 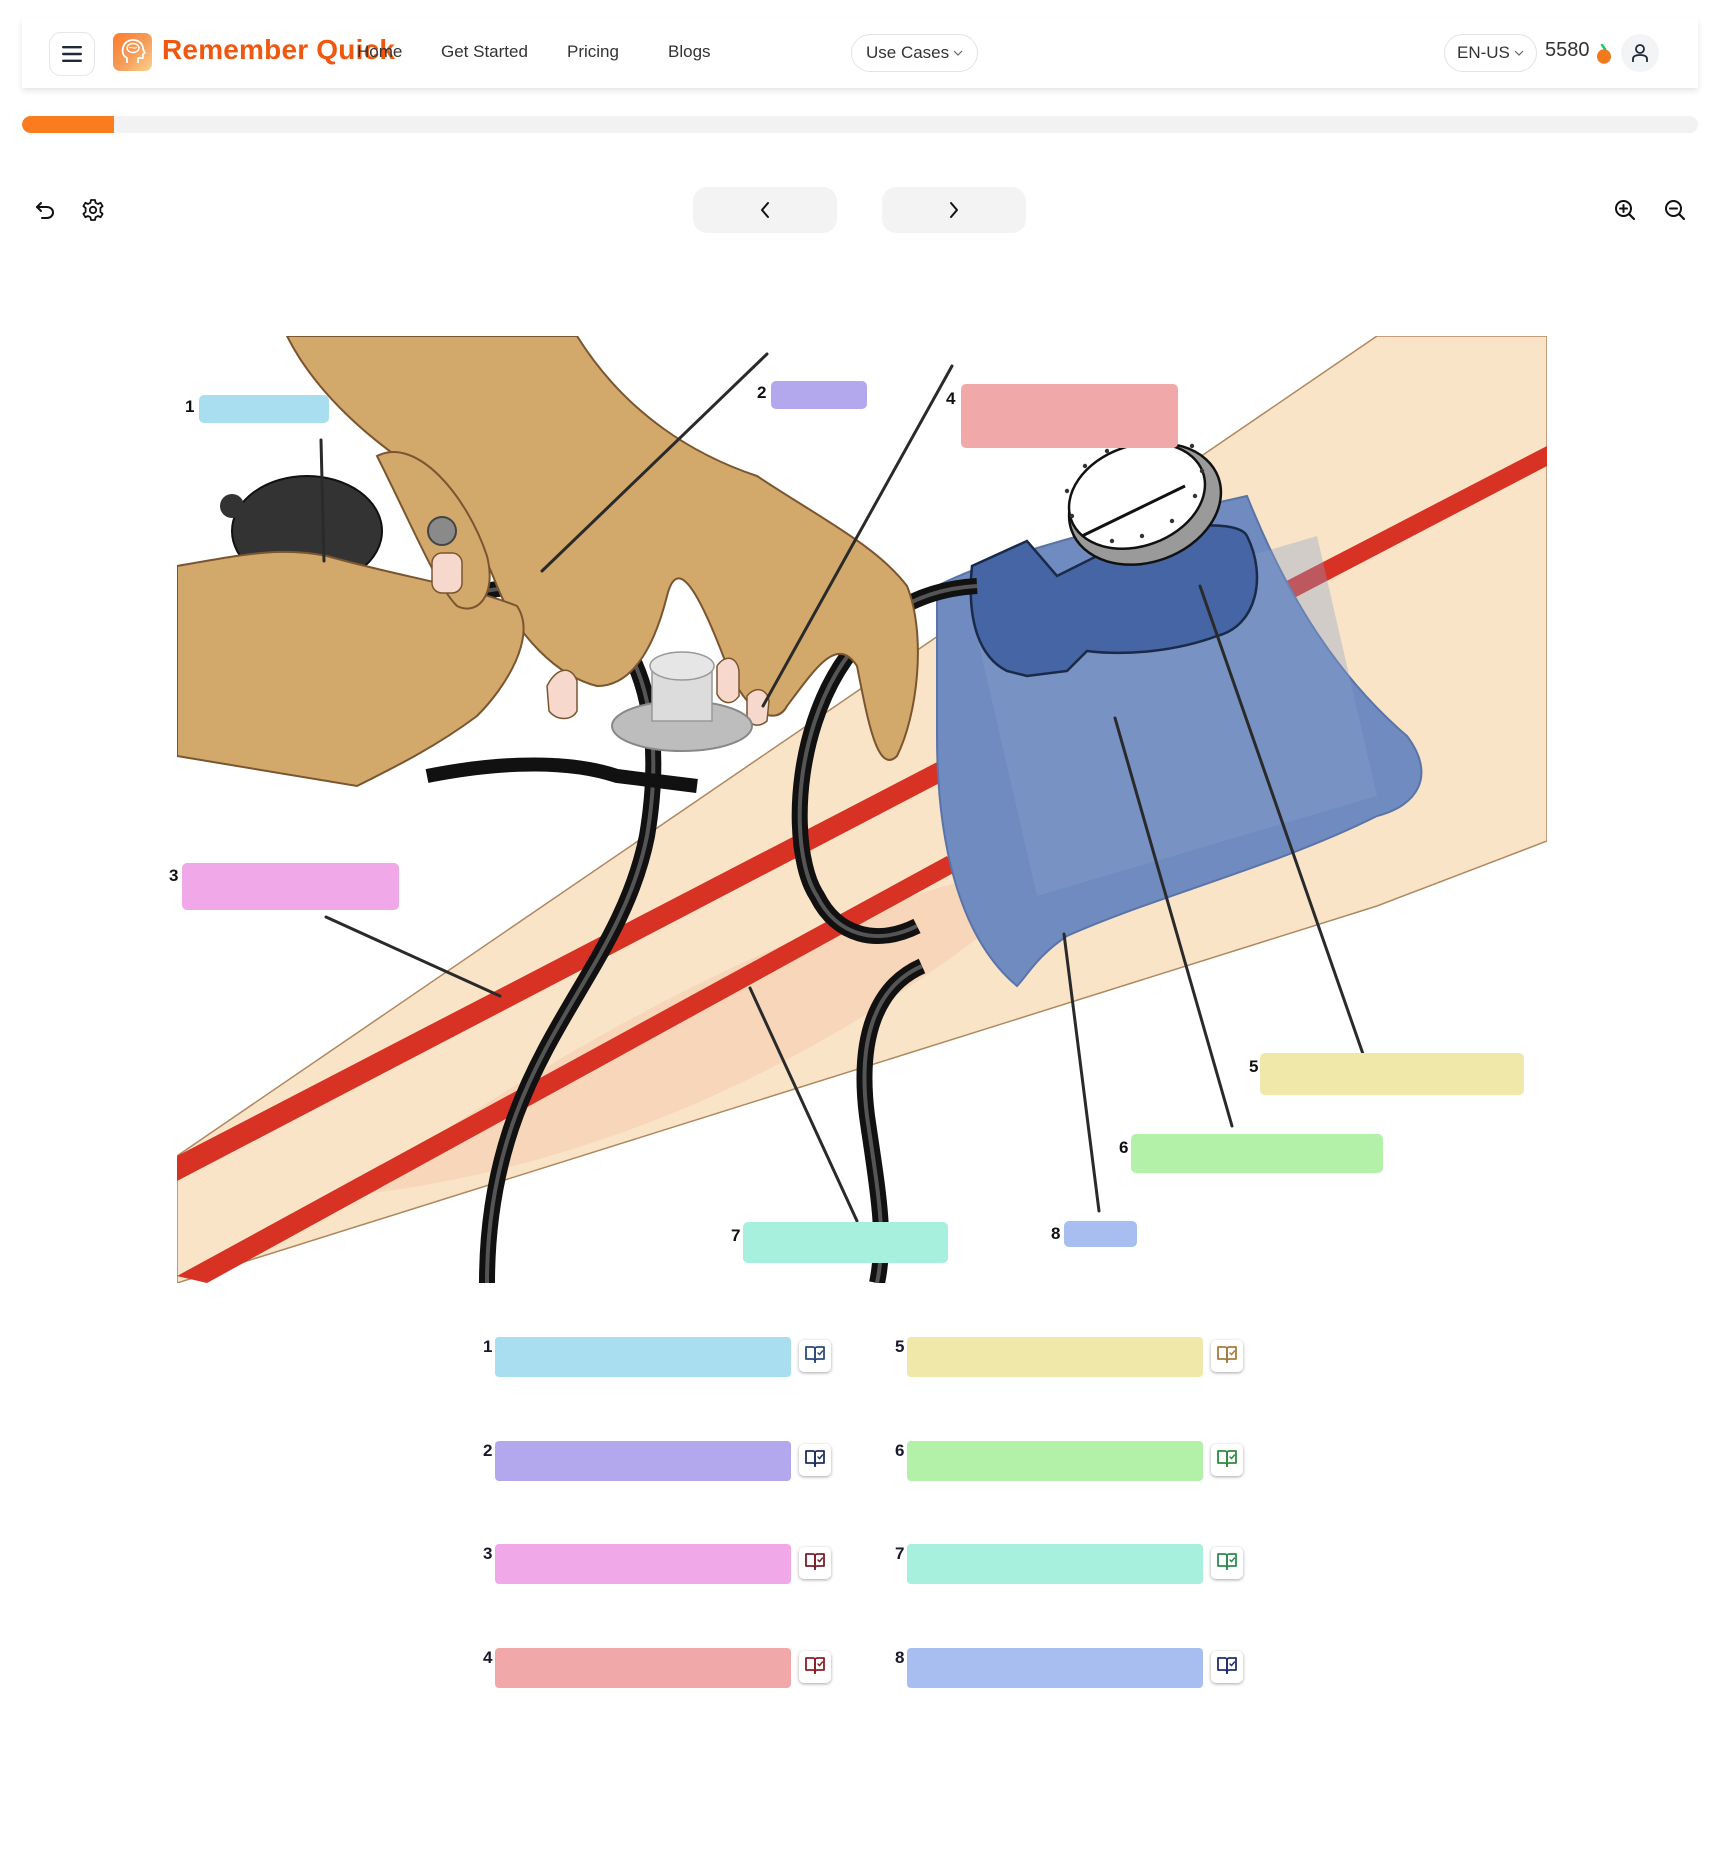 What do you see at coordinates (1254, 1067) in the screenshot?
I see `hotspot-number: 5` at bounding box center [1254, 1067].